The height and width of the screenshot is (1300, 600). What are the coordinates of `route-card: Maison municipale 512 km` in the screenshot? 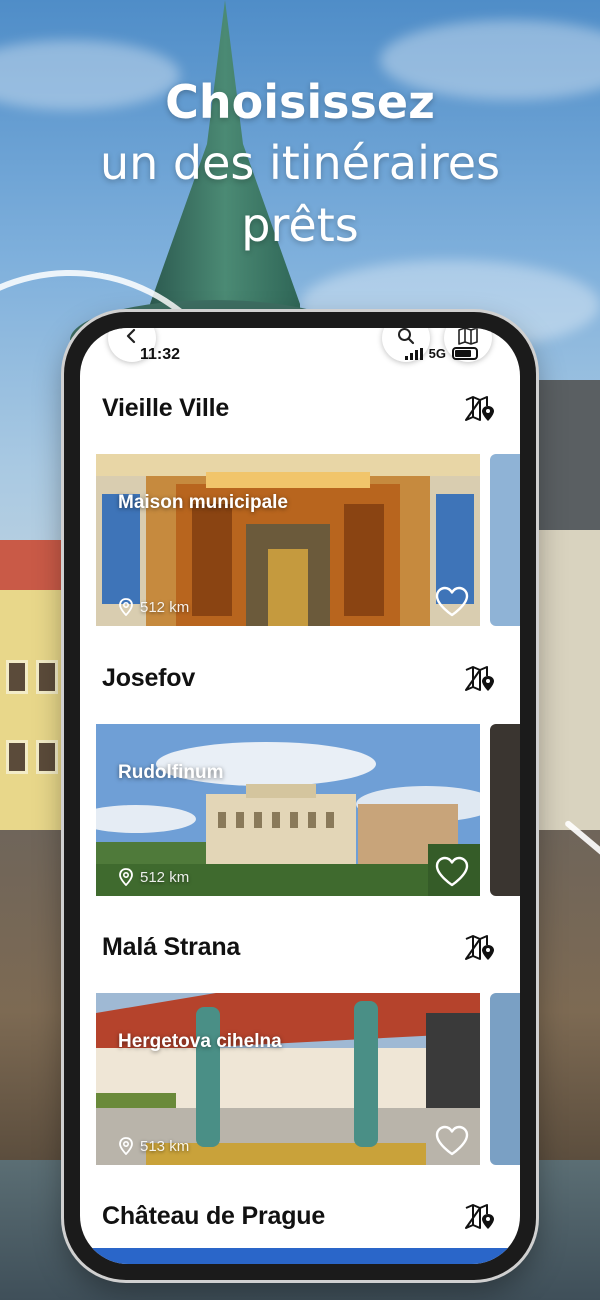 It's located at (288, 540).